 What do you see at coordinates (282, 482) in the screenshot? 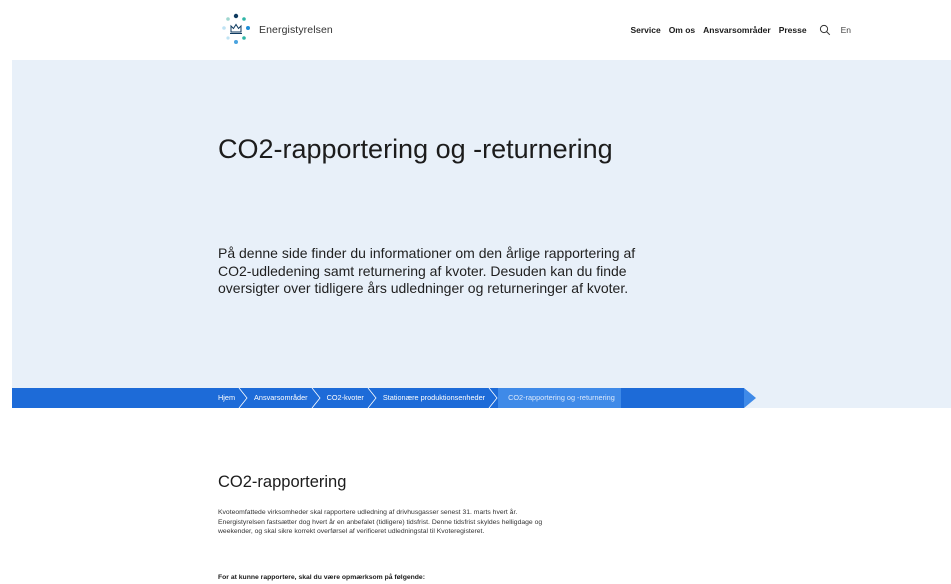
I see `section-title: CO2-rapportering` at bounding box center [282, 482].